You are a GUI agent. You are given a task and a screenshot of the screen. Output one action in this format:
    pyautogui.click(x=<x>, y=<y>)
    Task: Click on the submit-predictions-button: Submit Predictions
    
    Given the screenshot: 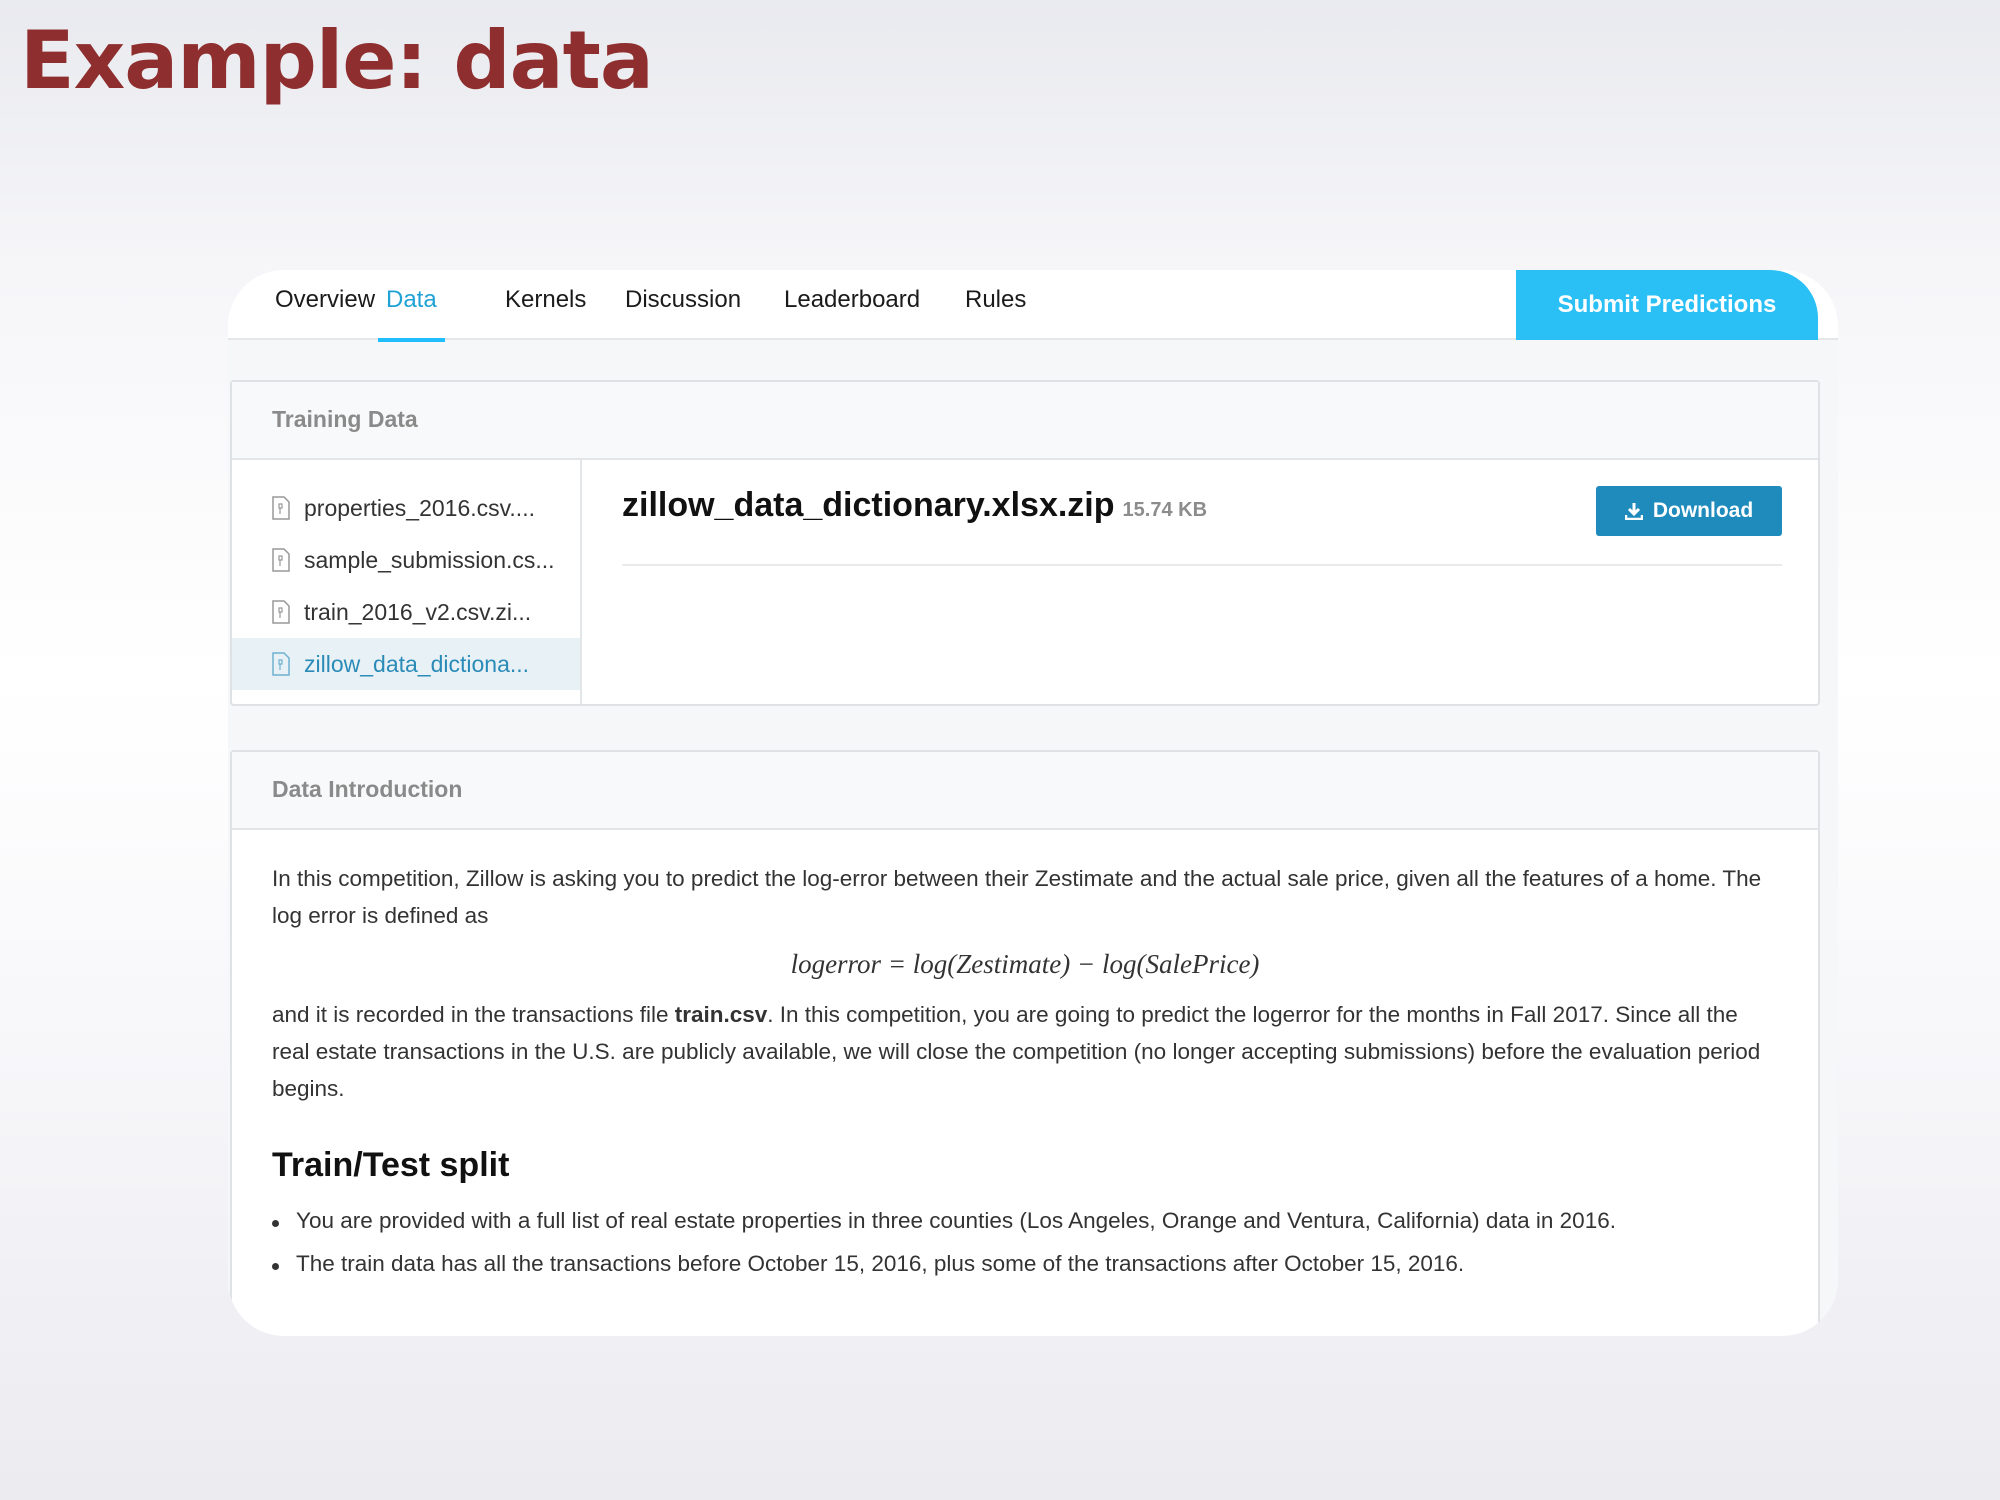 What is the action you would take?
    pyautogui.click(x=1667, y=305)
    